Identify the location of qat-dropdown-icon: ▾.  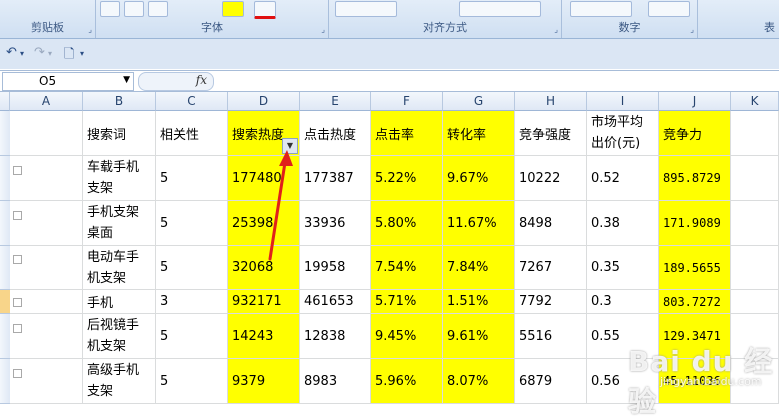
(82, 53).